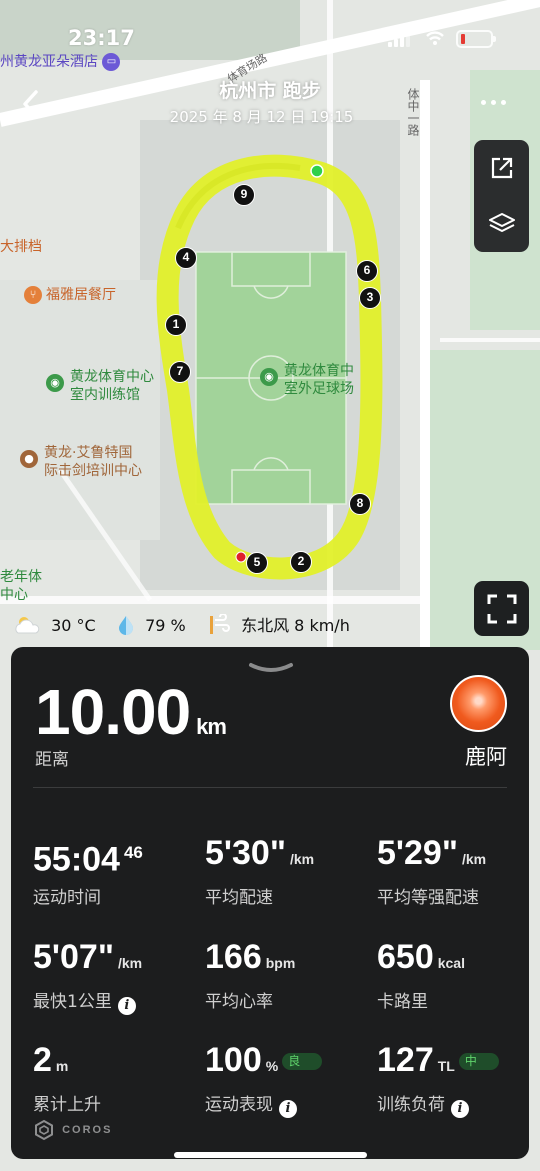 This screenshot has width=540, height=1171. I want to click on stat-avg-grade-pace: 5'29"/km 平均等强配速, so click(432, 871).